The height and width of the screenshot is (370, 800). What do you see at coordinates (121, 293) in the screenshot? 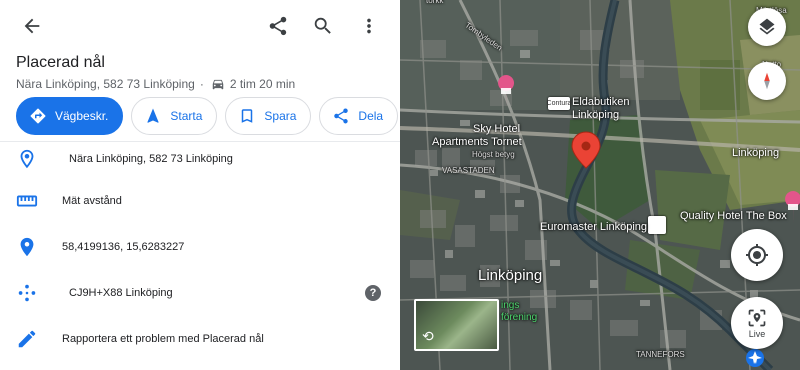
I see `plus-code-text: CJ9H+X88 Linköping` at bounding box center [121, 293].